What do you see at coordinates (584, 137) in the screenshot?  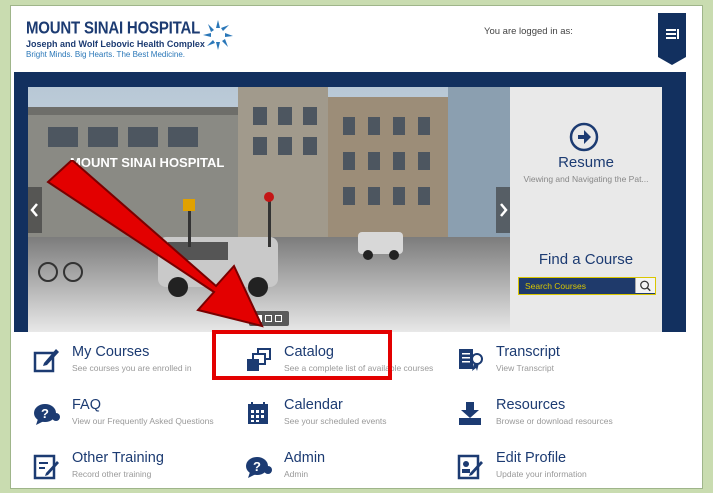 I see `resume-arrow-icon` at bounding box center [584, 137].